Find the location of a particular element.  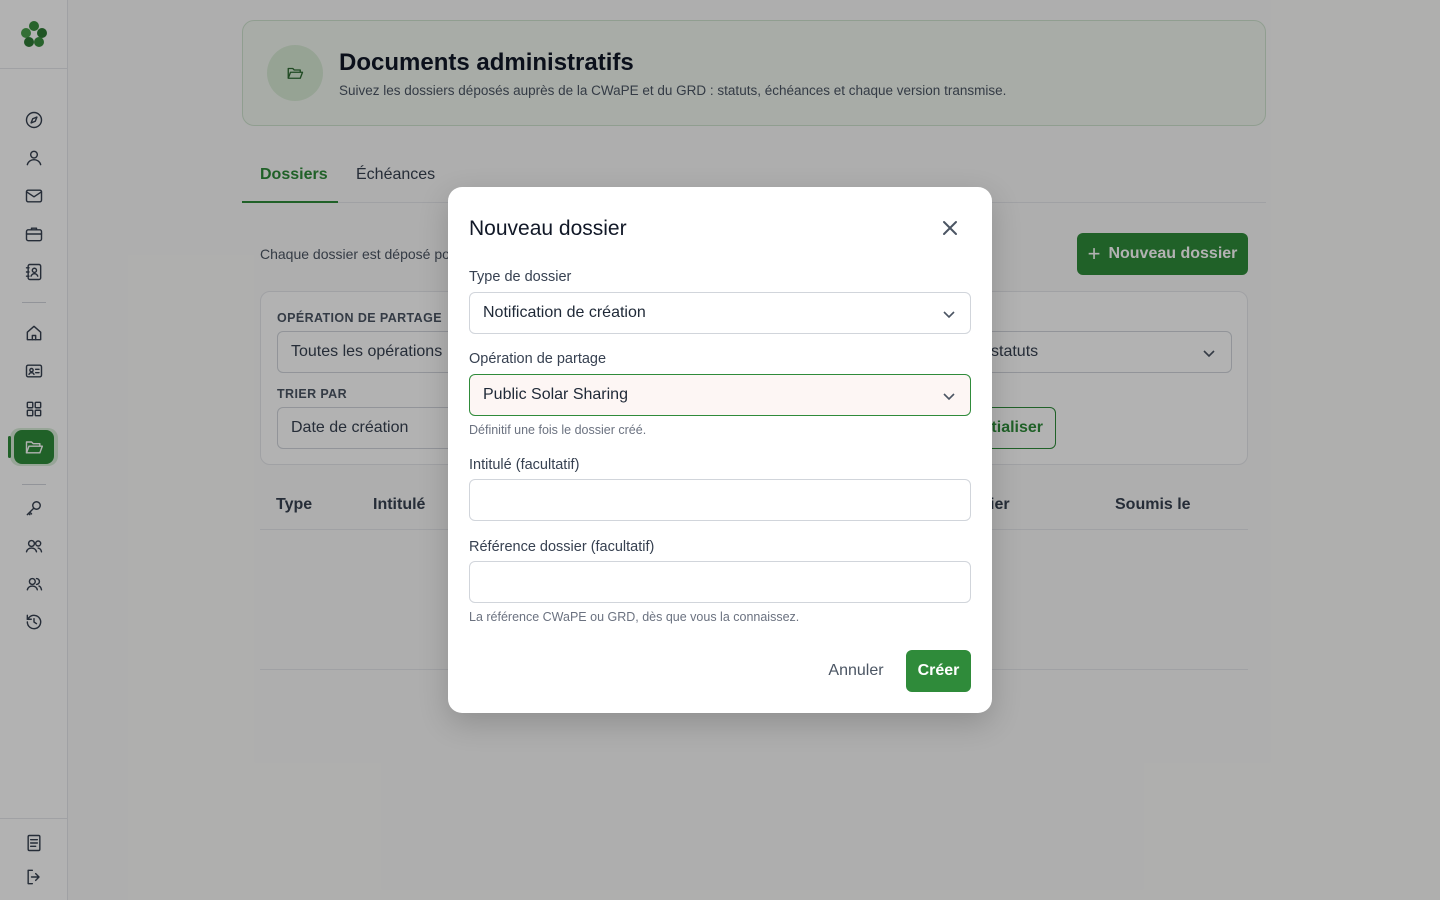

type-select: Notification de création is located at coordinates (720, 313).